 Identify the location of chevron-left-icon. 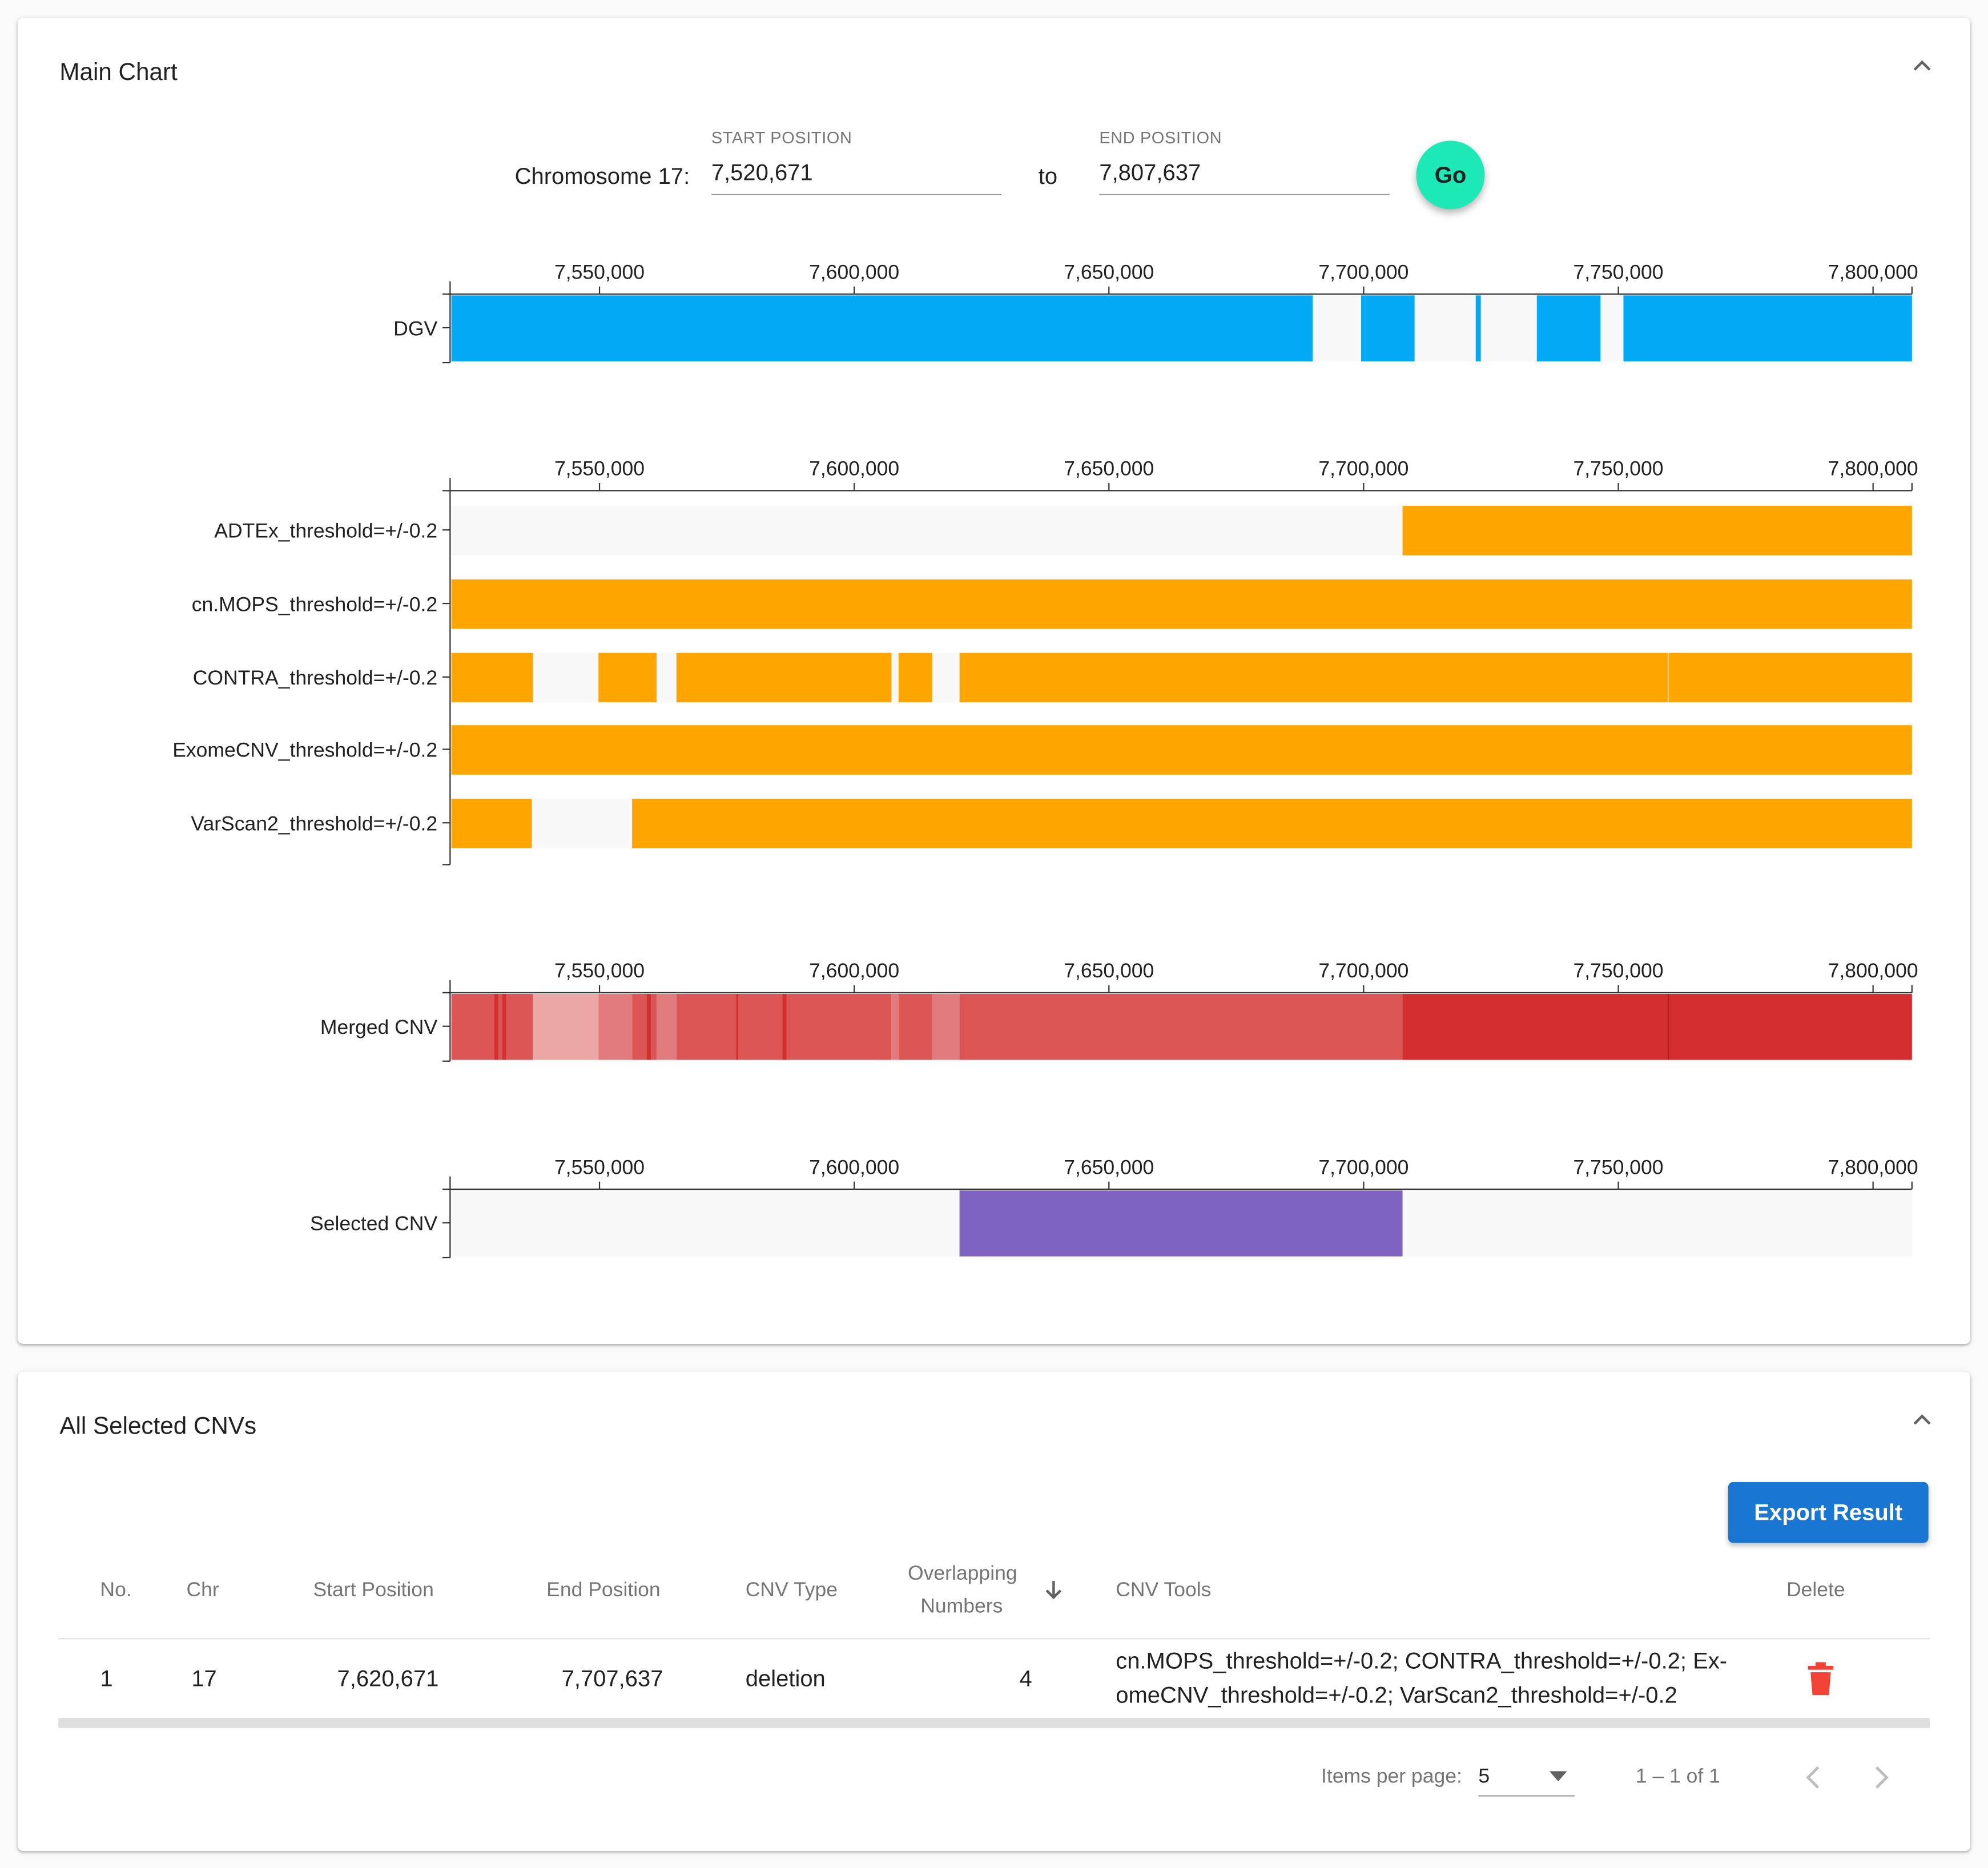
(1812, 1777).